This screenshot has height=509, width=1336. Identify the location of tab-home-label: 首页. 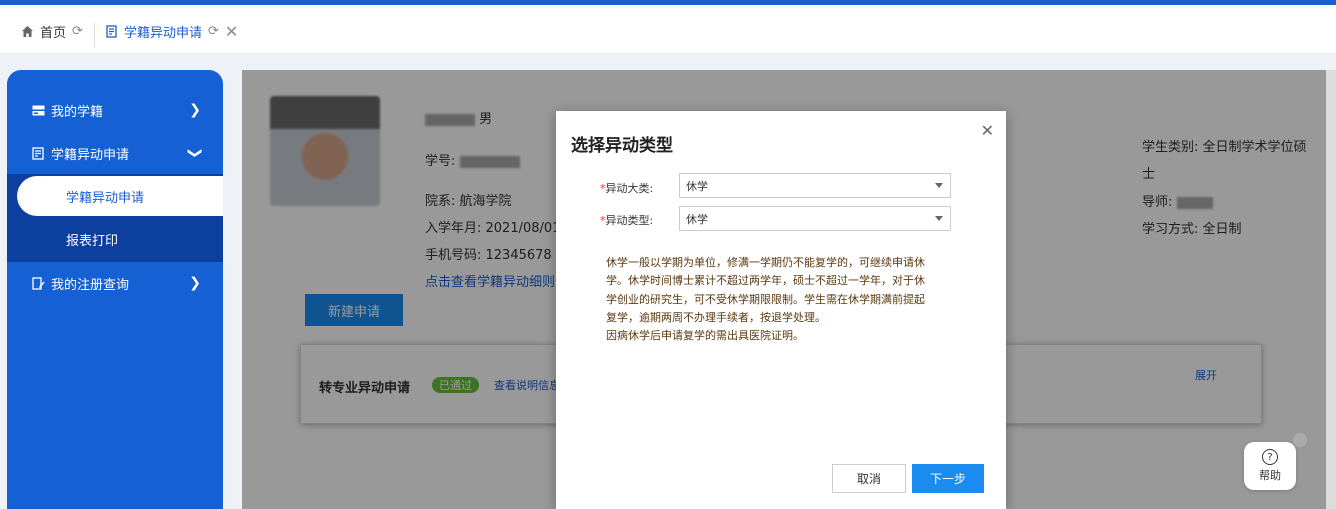
(53, 33).